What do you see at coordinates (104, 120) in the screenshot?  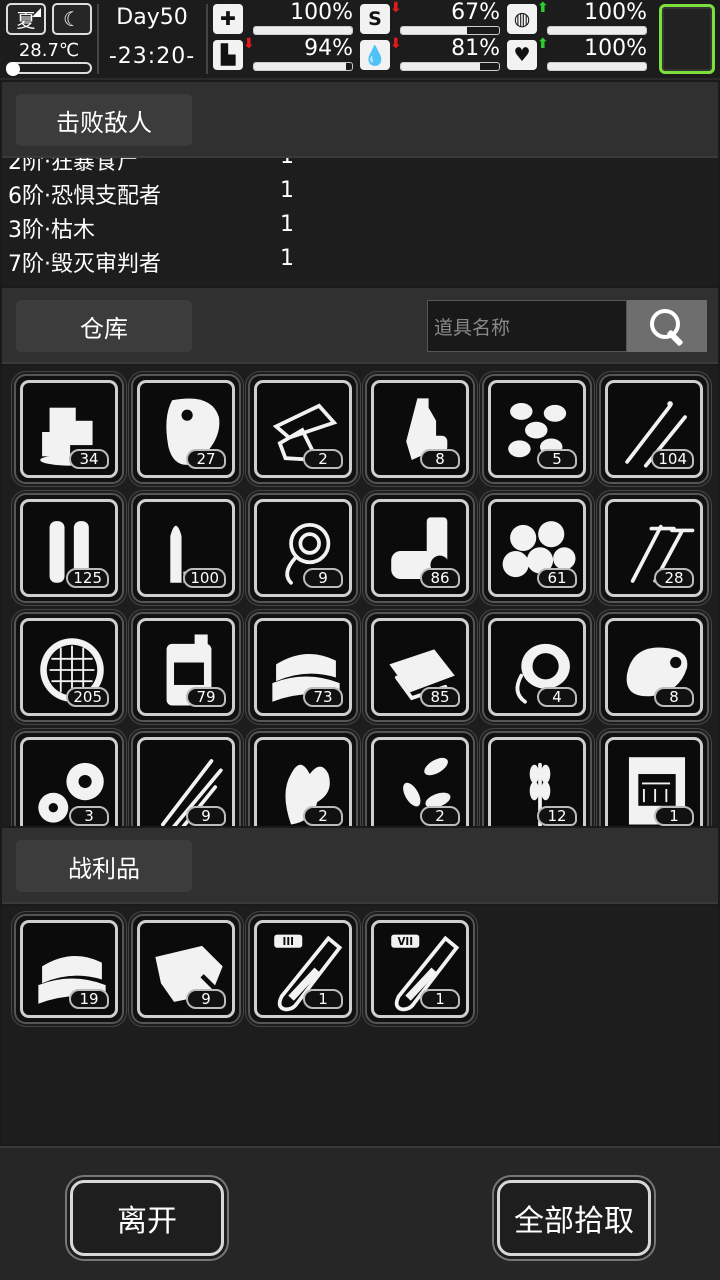 I see `enemies-tab: 击败敌人` at bounding box center [104, 120].